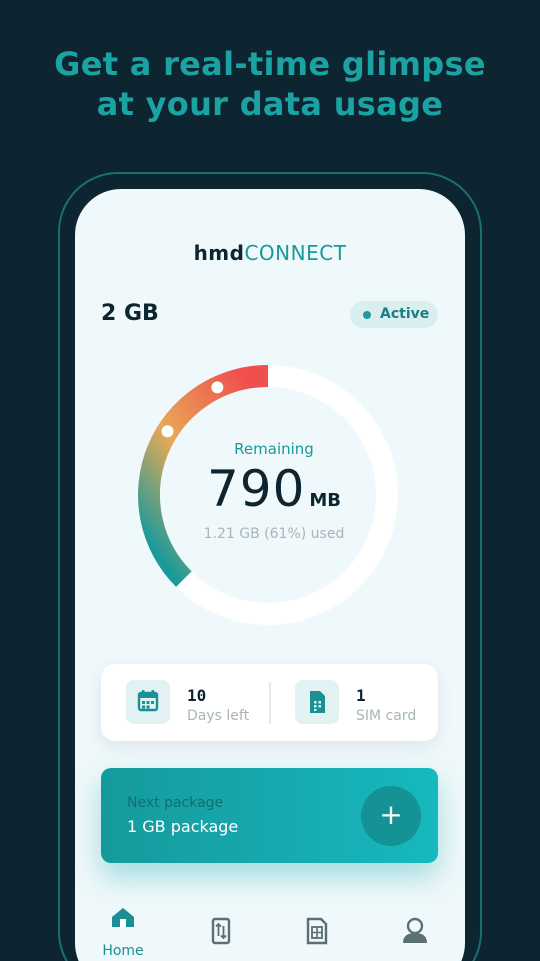 The height and width of the screenshot is (961, 540). Describe the element at coordinates (183, 826) in the screenshot. I see `next-package-name: 1 GB package` at that location.